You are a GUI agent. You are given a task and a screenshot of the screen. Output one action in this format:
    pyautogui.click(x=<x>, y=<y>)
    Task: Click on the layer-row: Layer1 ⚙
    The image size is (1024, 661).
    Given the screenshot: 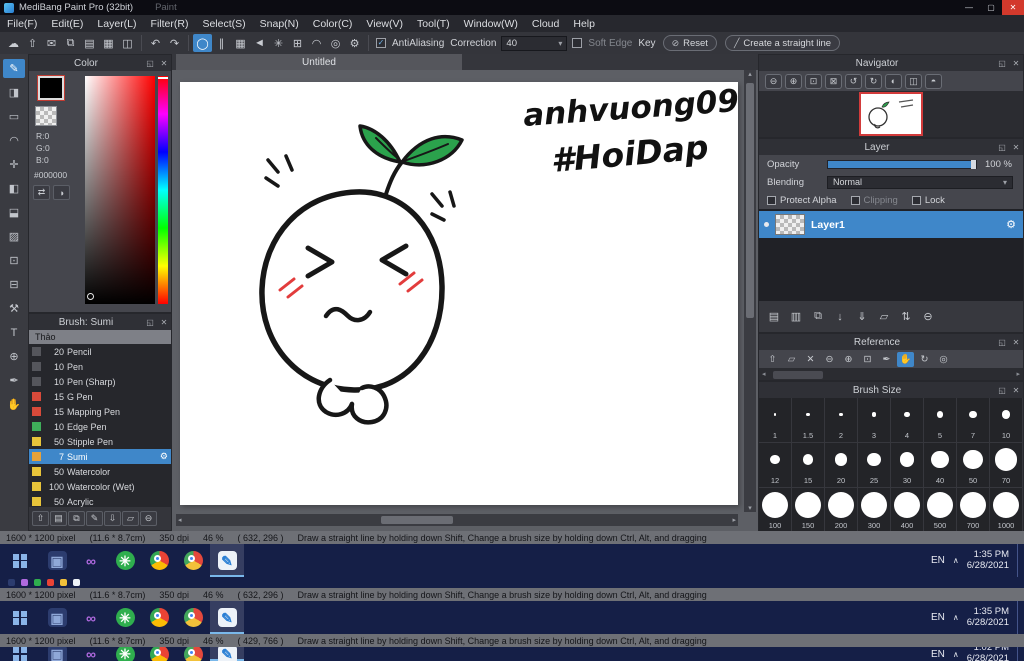 What is the action you would take?
    pyautogui.click(x=891, y=224)
    